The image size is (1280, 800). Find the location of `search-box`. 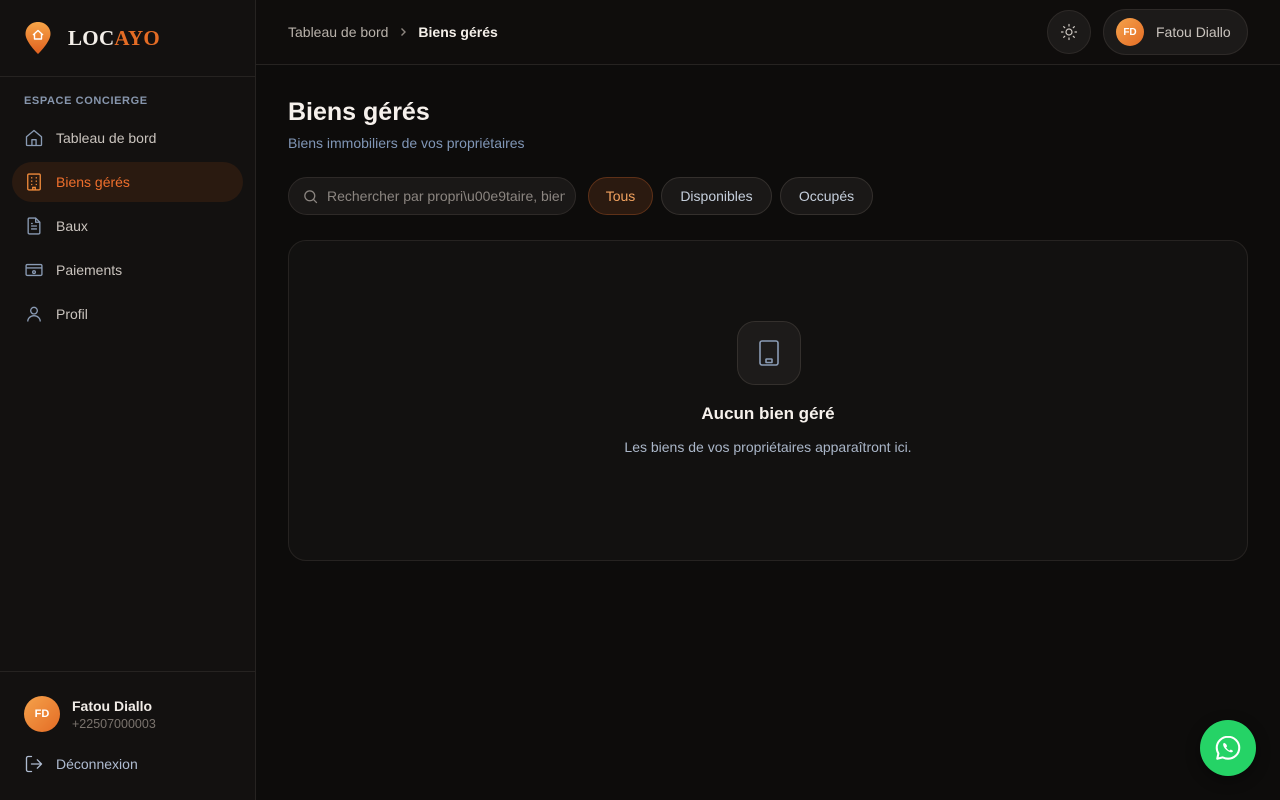

search-box is located at coordinates (432, 196).